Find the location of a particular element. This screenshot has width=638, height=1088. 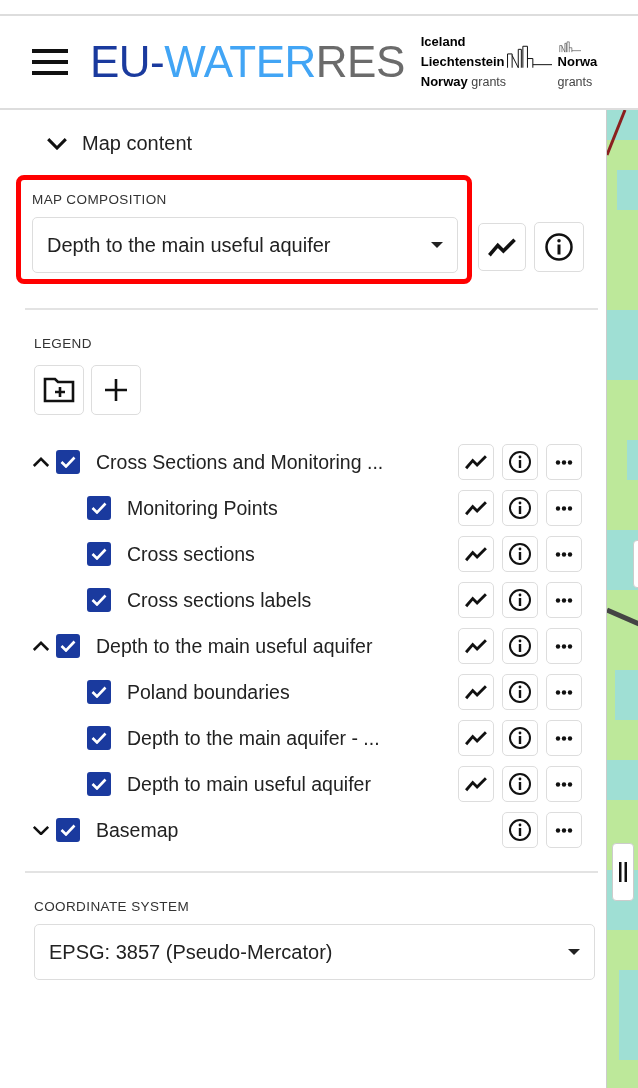

layer-name: Depth to the main useful aquifer is located at coordinates (234, 646).